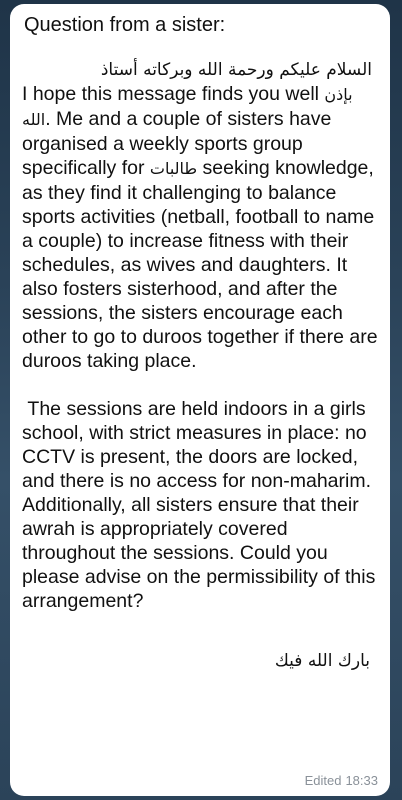  I want to click on message-time: 18:33, so click(361, 780).